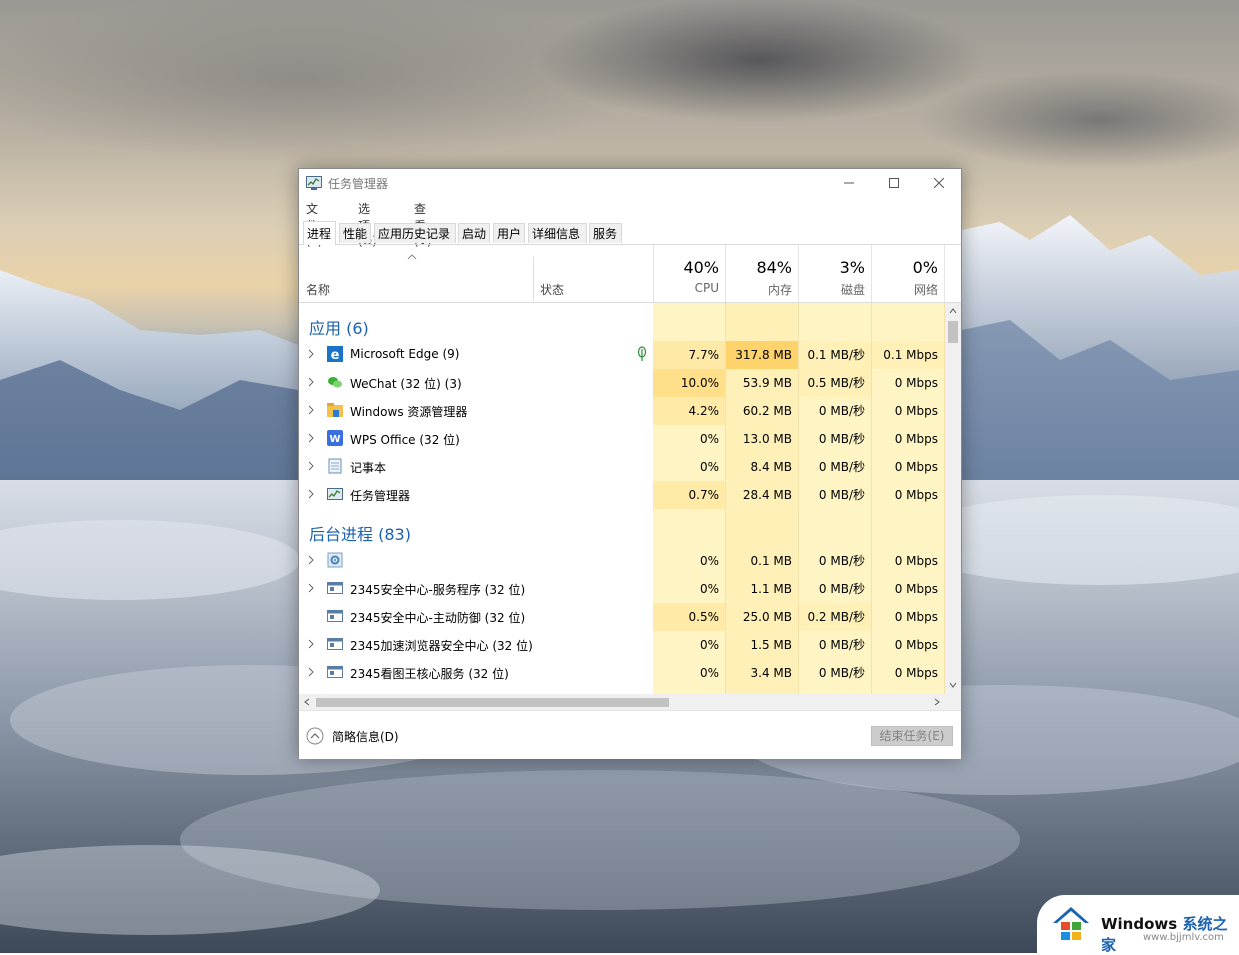  What do you see at coordinates (953, 311) in the screenshot?
I see `scroll-up-icon` at bounding box center [953, 311].